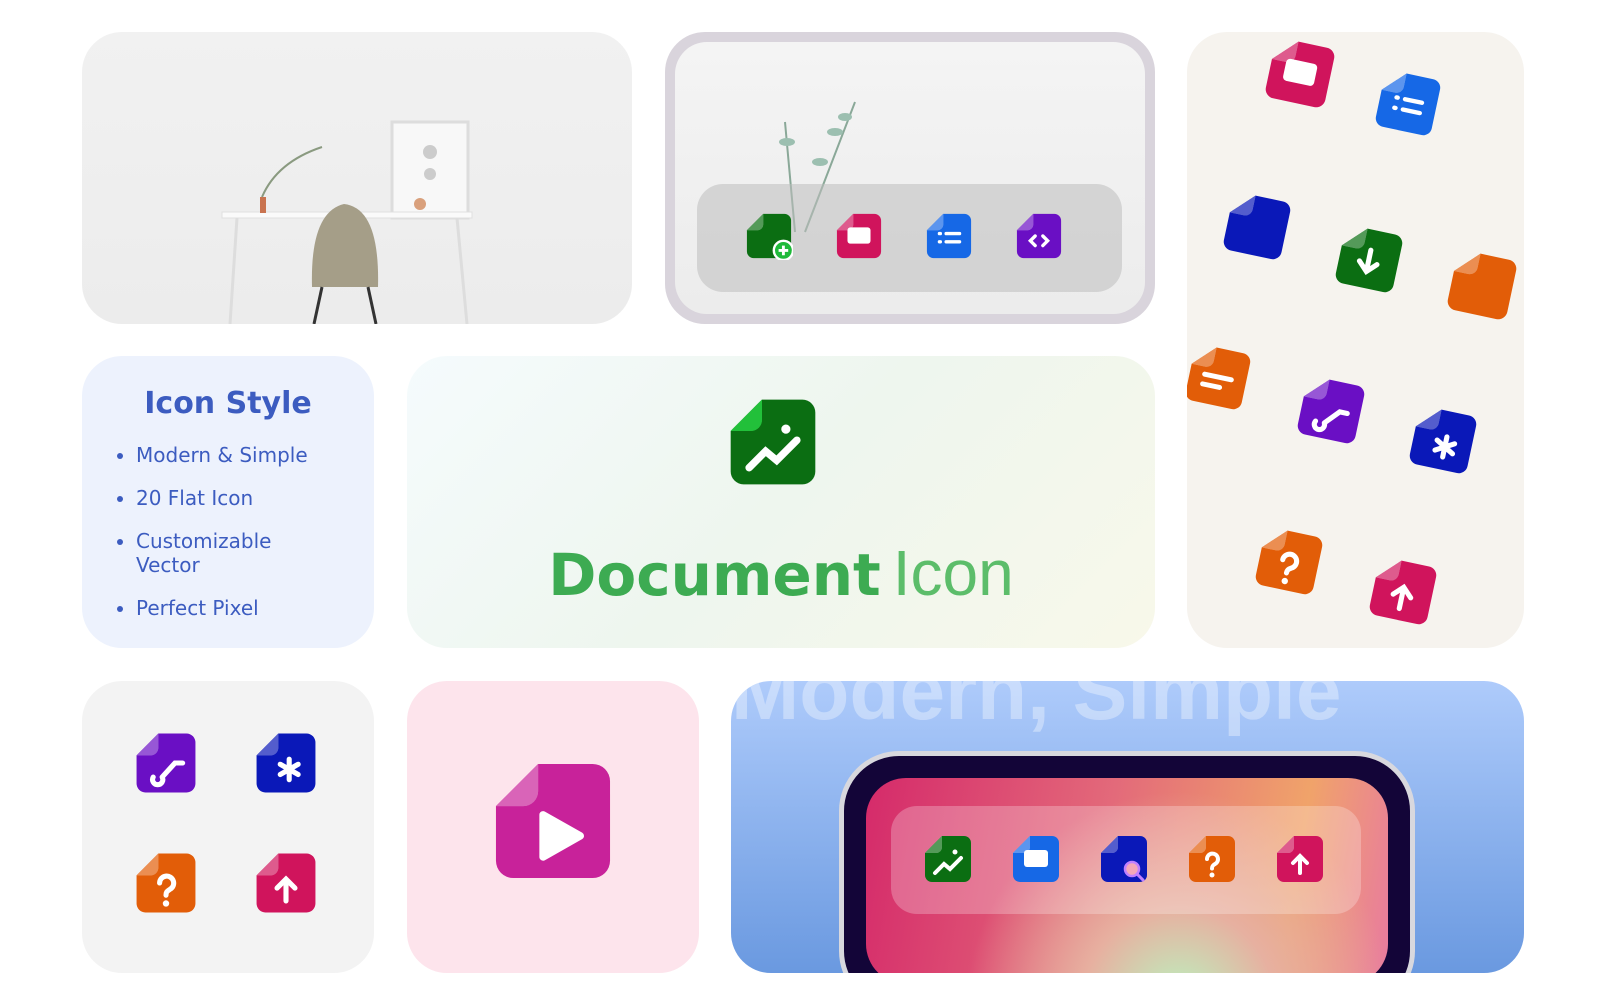 This screenshot has width=1600, height=1000. What do you see at coordinates (909, 238) in the screenshot?
I see `icon-tray` at bounding box center [909, 238].